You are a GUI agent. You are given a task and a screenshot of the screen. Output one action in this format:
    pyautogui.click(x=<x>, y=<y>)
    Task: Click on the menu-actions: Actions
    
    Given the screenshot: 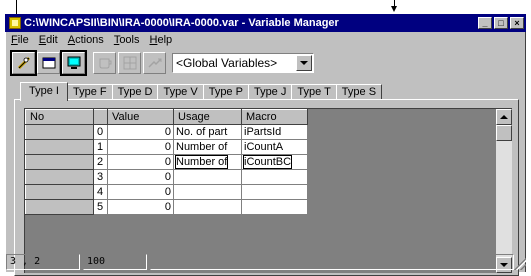 What is the action you would take?
    pyautogui.click(x=86, y=40)
    